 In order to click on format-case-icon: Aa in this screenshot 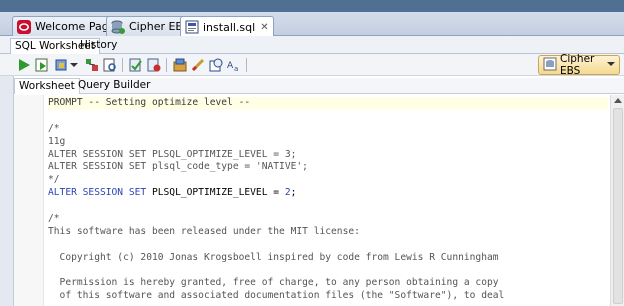, I will do `click(234, 65)`.